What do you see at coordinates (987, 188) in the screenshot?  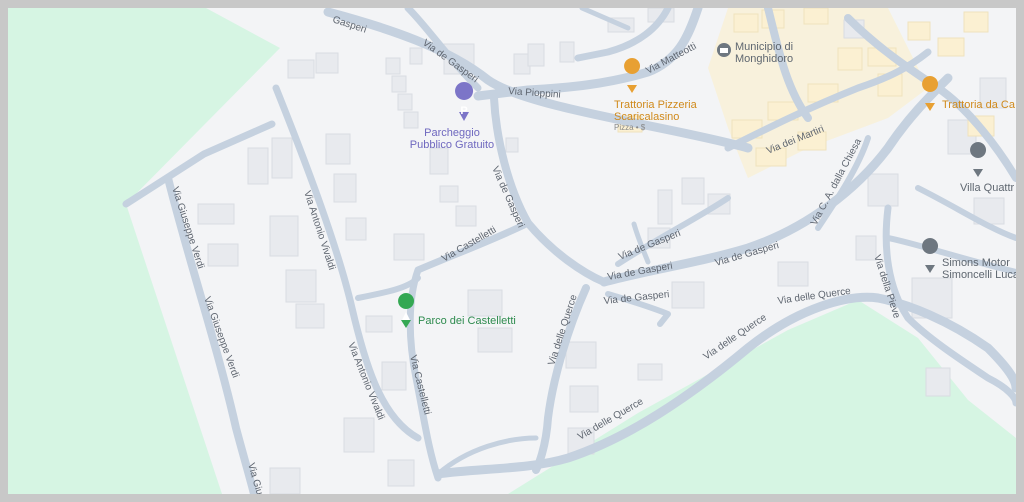 I see `villa-name: Villa Quattr` at bounding box center [987, 188].